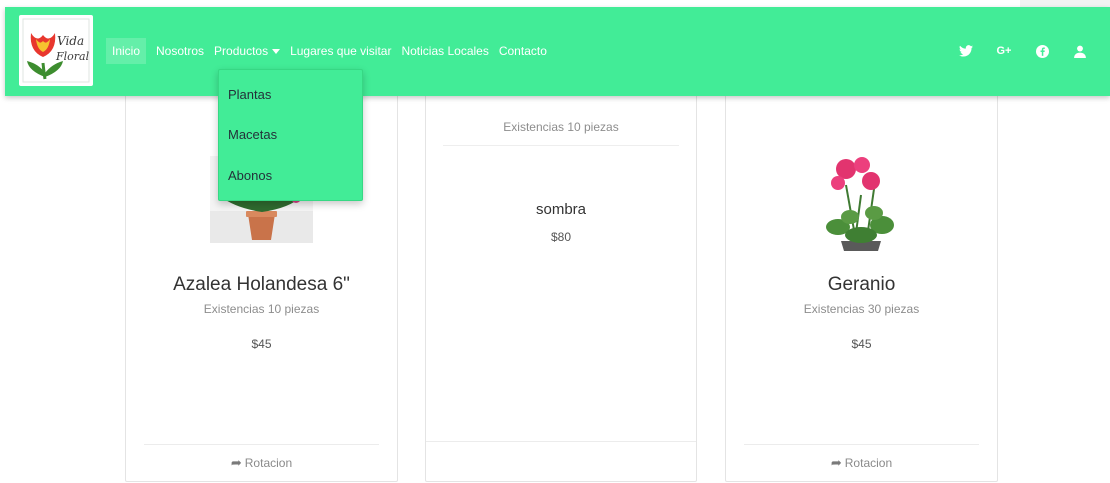 This screenshot has height=483, width=1110. What do you see at coordinates (1042, 51) in the screenshot?
I see `facebook-icon` at bounding box center [1042, 51].